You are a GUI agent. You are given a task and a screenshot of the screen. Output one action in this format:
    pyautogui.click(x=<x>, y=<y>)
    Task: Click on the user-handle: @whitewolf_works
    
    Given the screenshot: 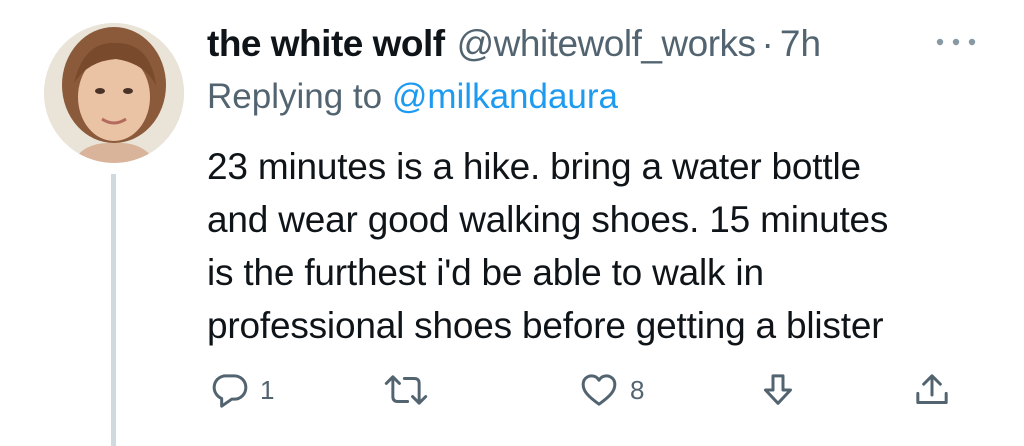 What is the action you would take?
    pyautogui.click(x=606, y=44)
    